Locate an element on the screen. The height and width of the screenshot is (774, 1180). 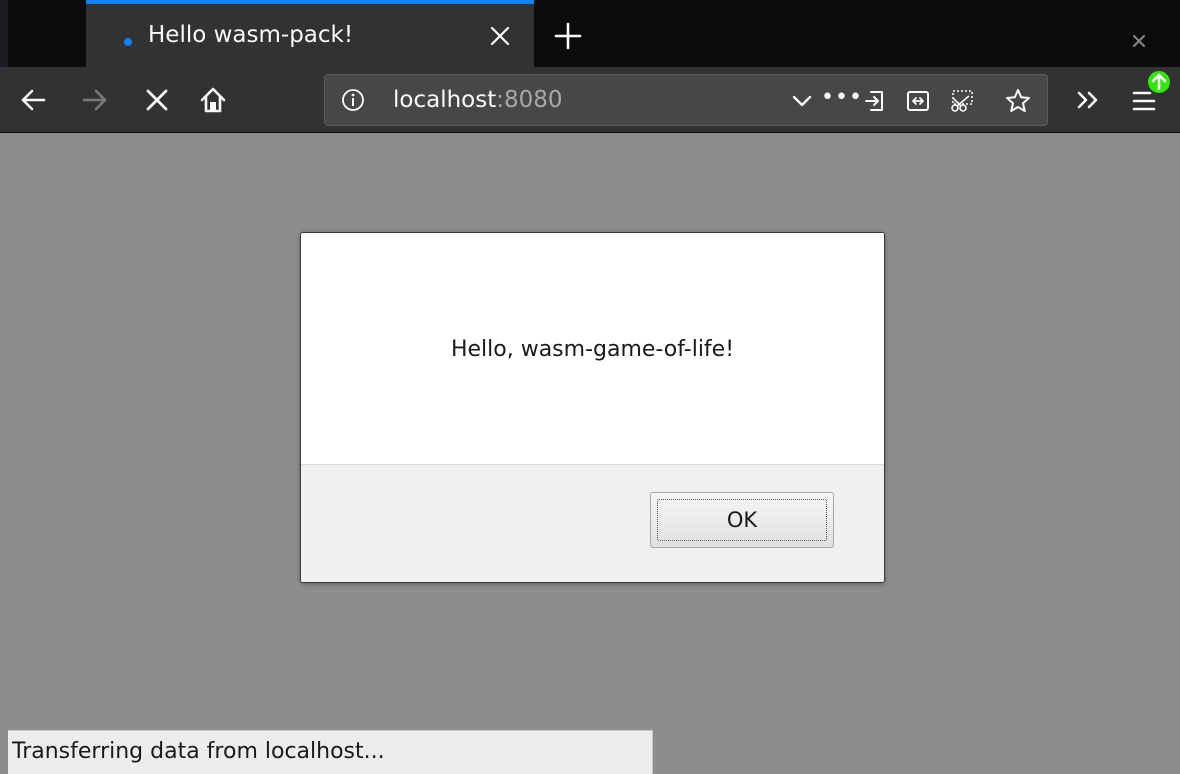
tab-strip: Hello wasm-pack! is located at coordinates (590, 33).